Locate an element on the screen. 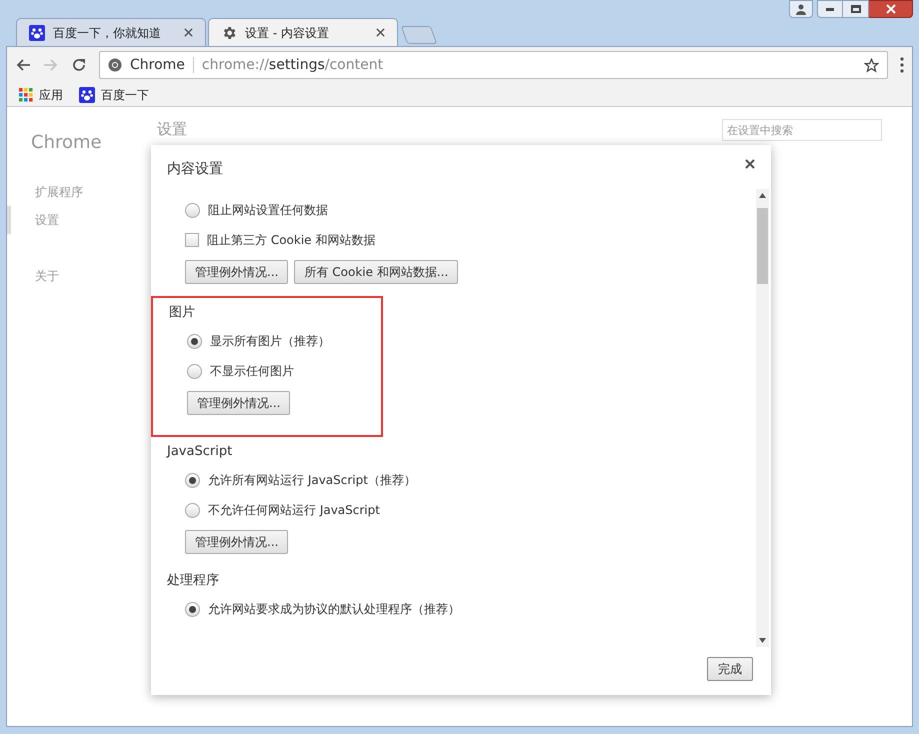 The image size is (919, 734). section-heading: 处理程序 is located at coordinates (193, 581).